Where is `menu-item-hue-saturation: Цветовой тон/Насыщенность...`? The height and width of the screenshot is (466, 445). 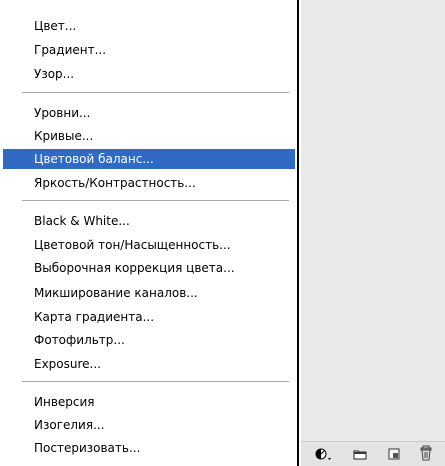 menu-item-hue-saturation: Цветовой тон/Насыщенность... is located at coordinates (149, 245).